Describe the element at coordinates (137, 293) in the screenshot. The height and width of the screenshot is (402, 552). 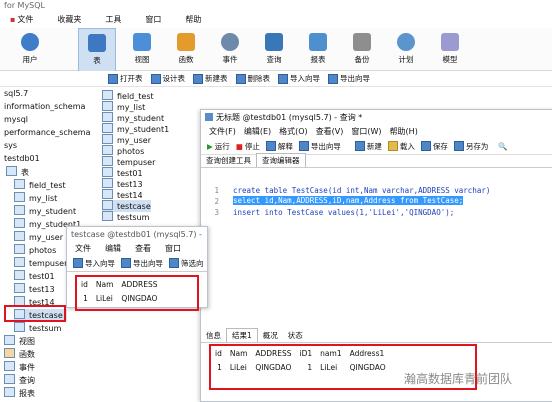
I see `highlight-table-data` at that location.